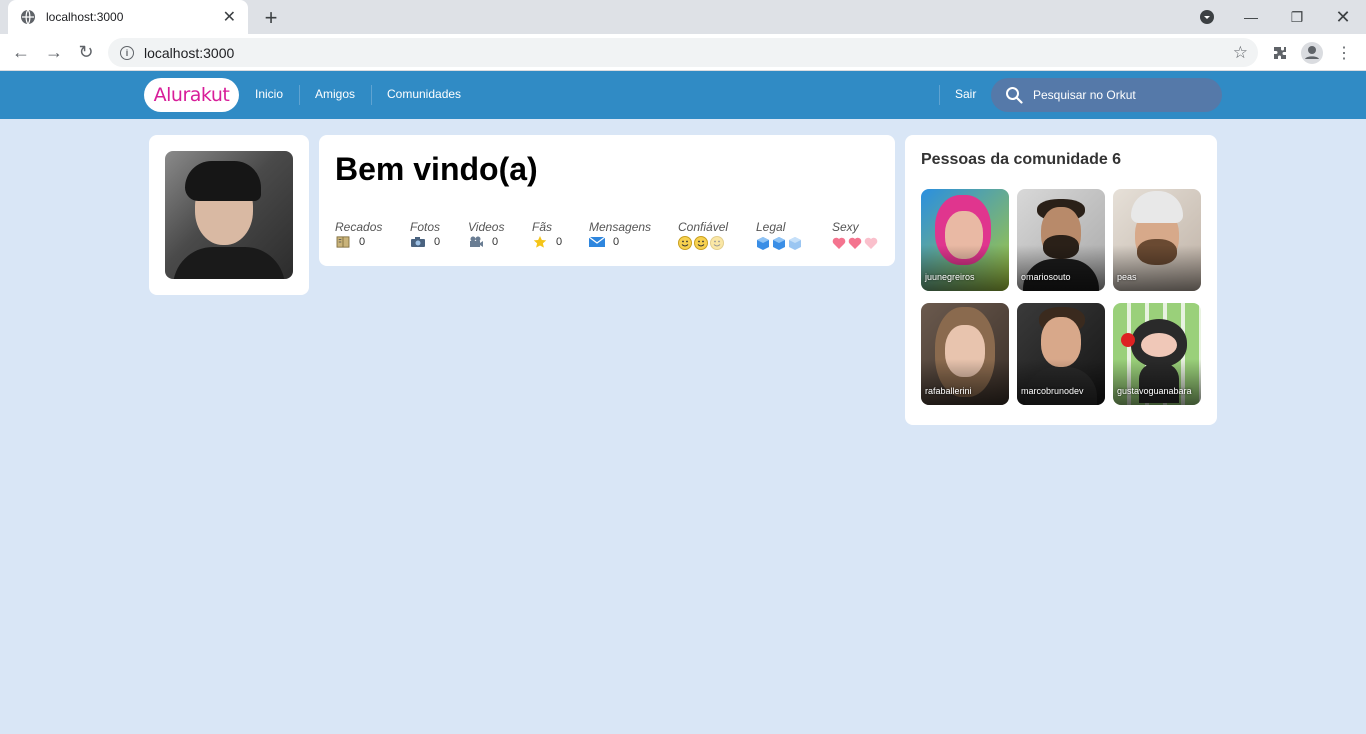 The image size is (1366, 734). I want to click on address-bar: i localhost:3000 ☆, so click(683, 52).